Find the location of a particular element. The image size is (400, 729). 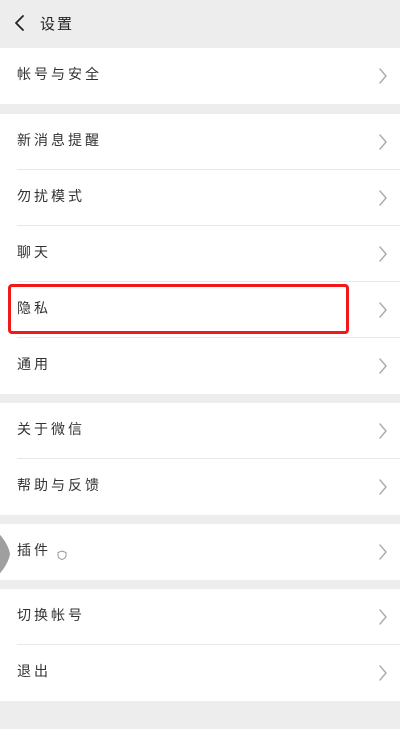

back-chevron-icon is located at coordinates (21, 23).